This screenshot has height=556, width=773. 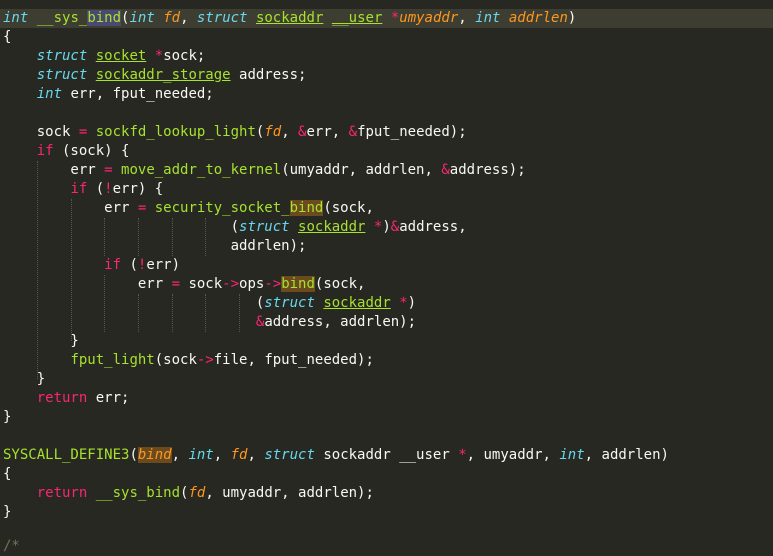 I want to click on code-line-16: (struct sockaddr *), so click(x=209, y=303).